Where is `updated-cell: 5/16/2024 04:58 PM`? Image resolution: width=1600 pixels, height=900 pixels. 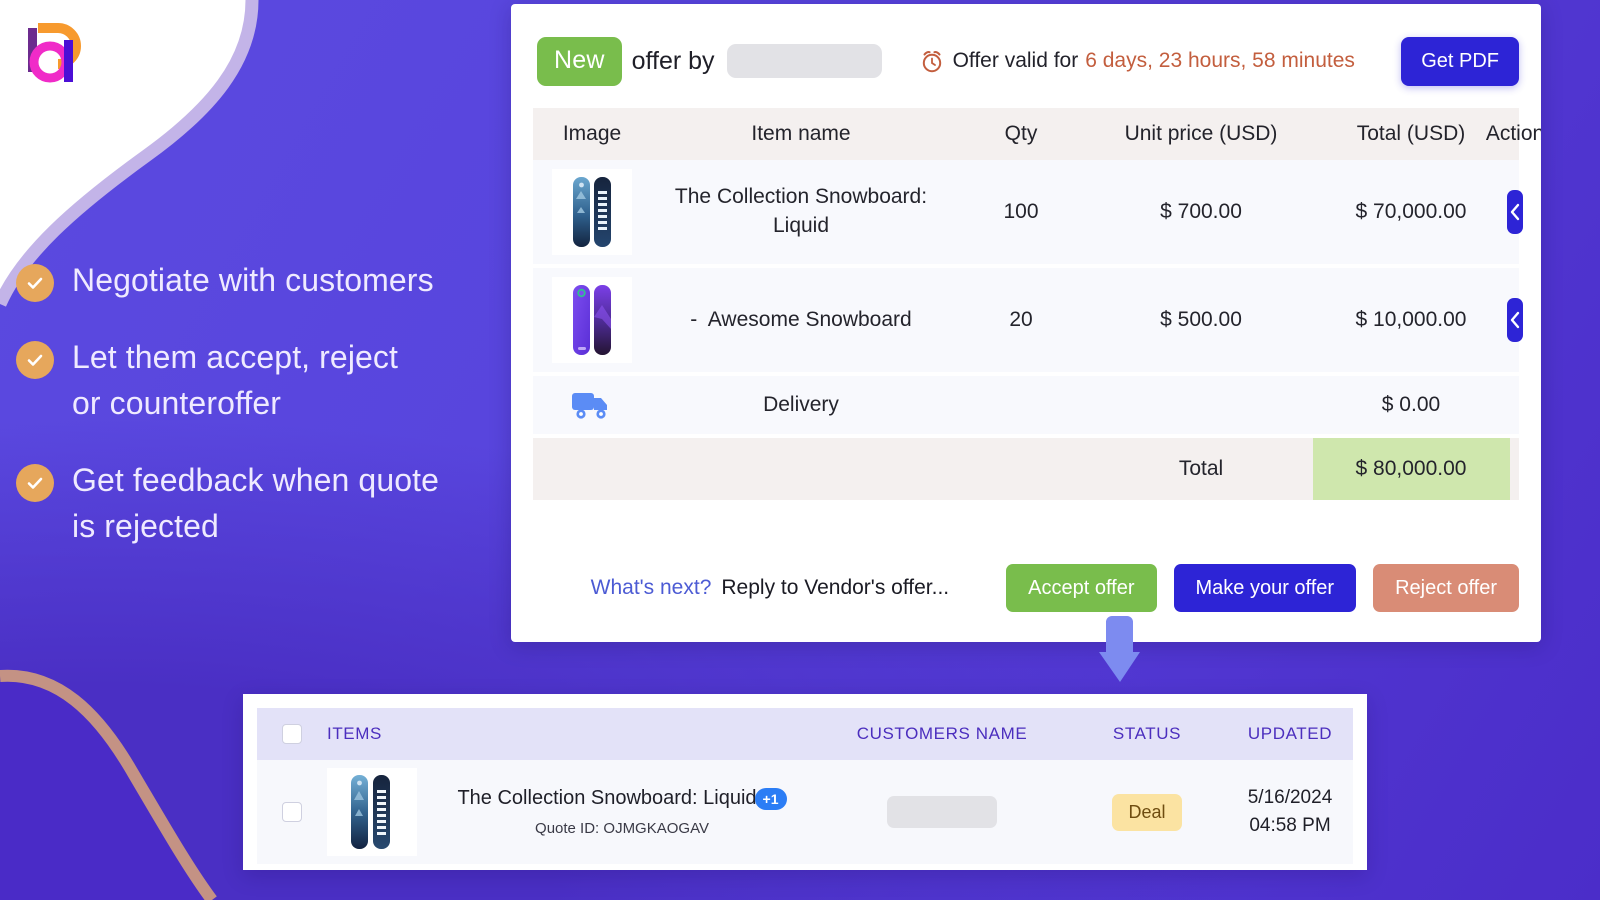
updated-cell: 5/16/2024 04:58 PM is located at coordinates (1290, 811).